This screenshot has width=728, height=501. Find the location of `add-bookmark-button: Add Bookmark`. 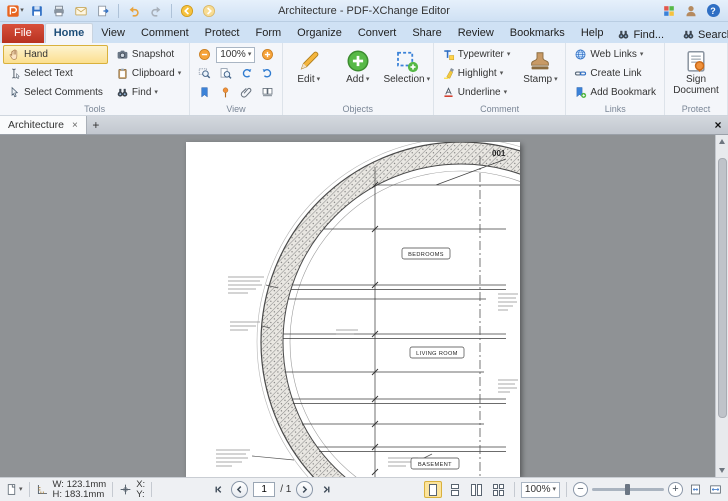

add-bookmark-button: Add Bookmark is located at coordinates (615, 92).